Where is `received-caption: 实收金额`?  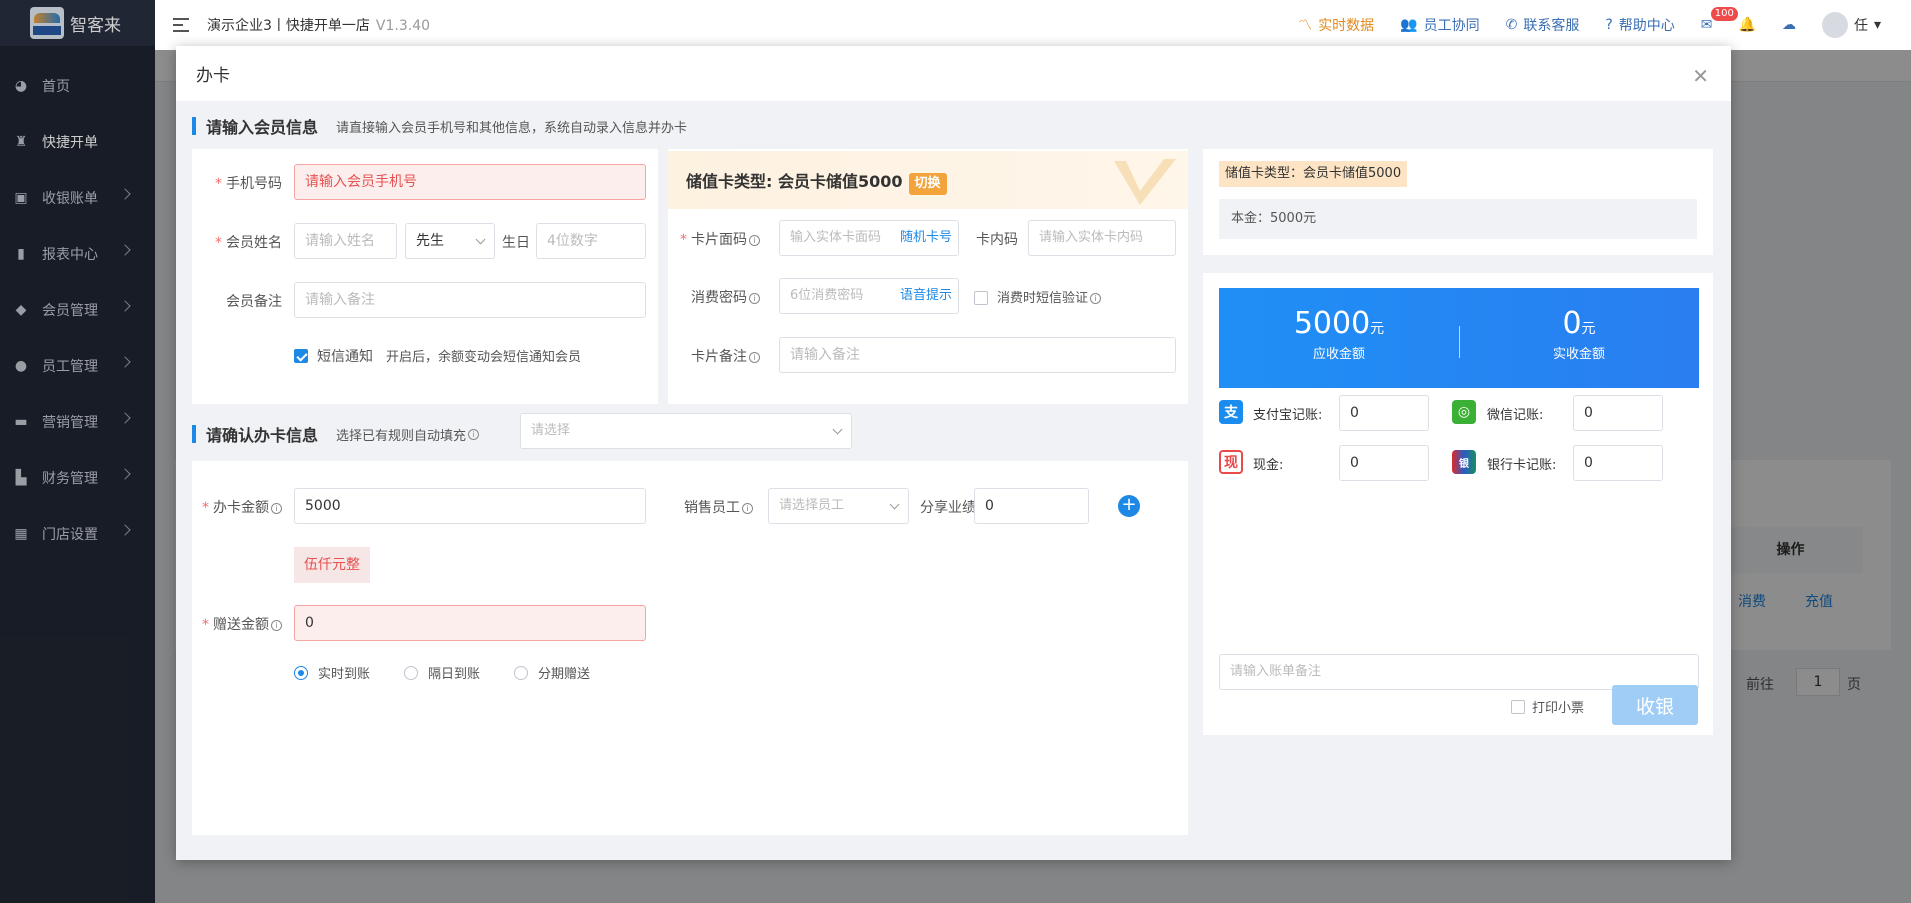
received-caption: 实收金额 is located at coordinates (1578, 354).